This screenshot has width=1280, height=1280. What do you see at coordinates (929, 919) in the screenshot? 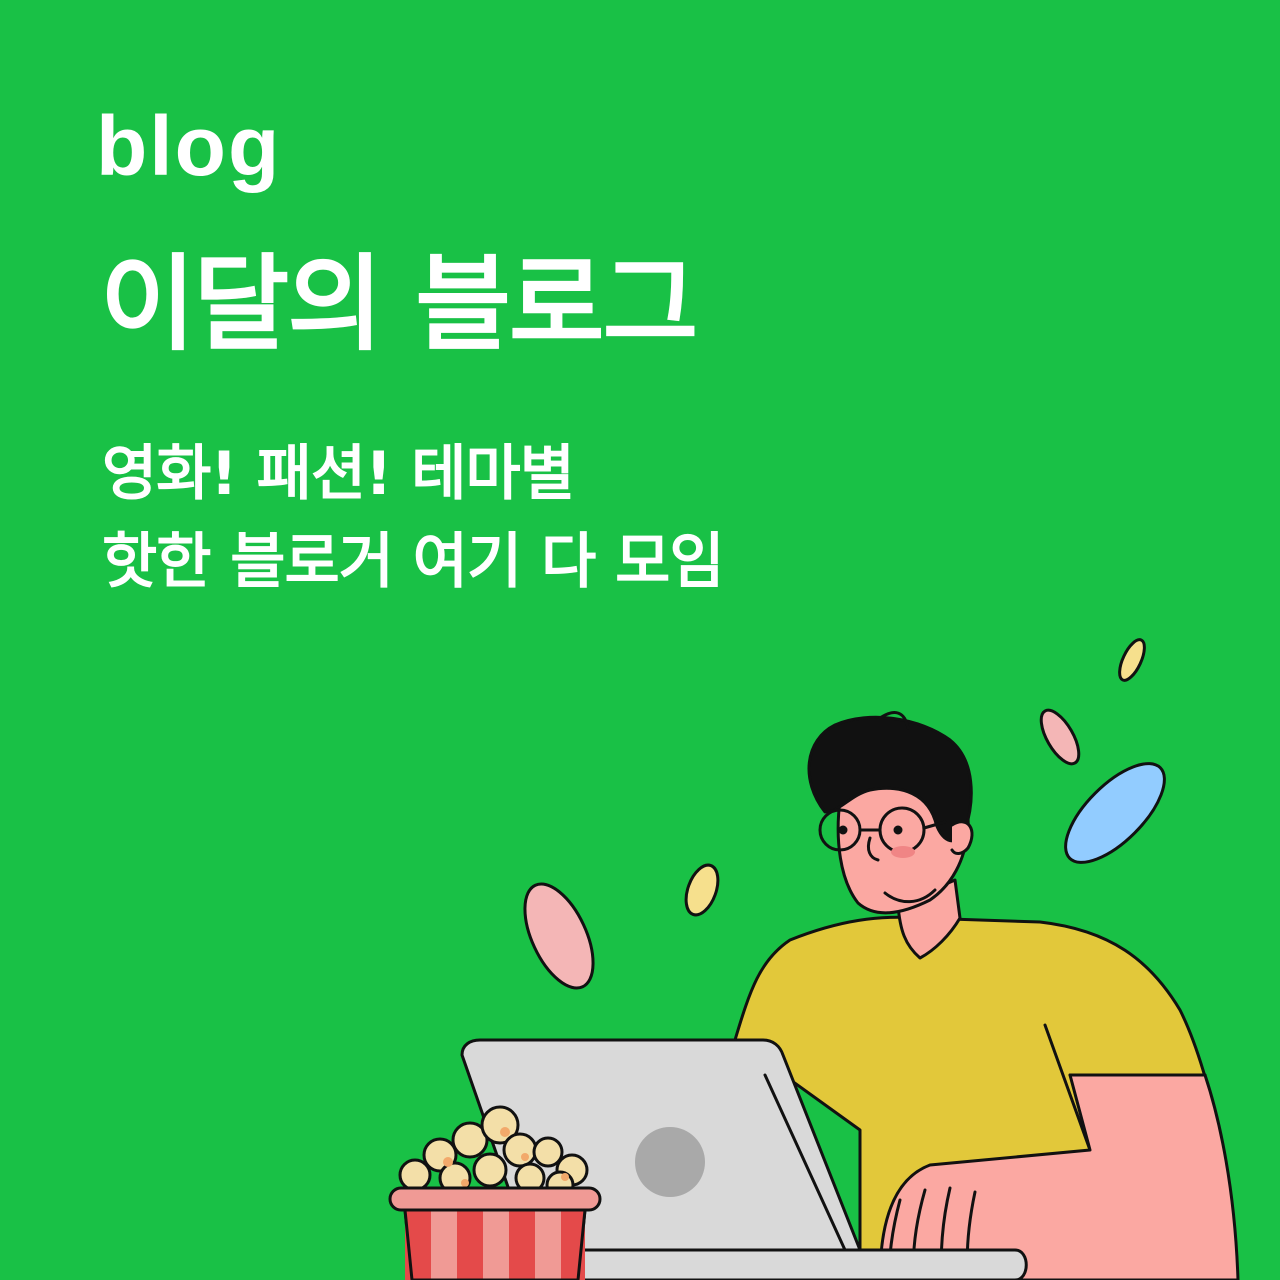
I see `neck` at bounding box center [929, 919].